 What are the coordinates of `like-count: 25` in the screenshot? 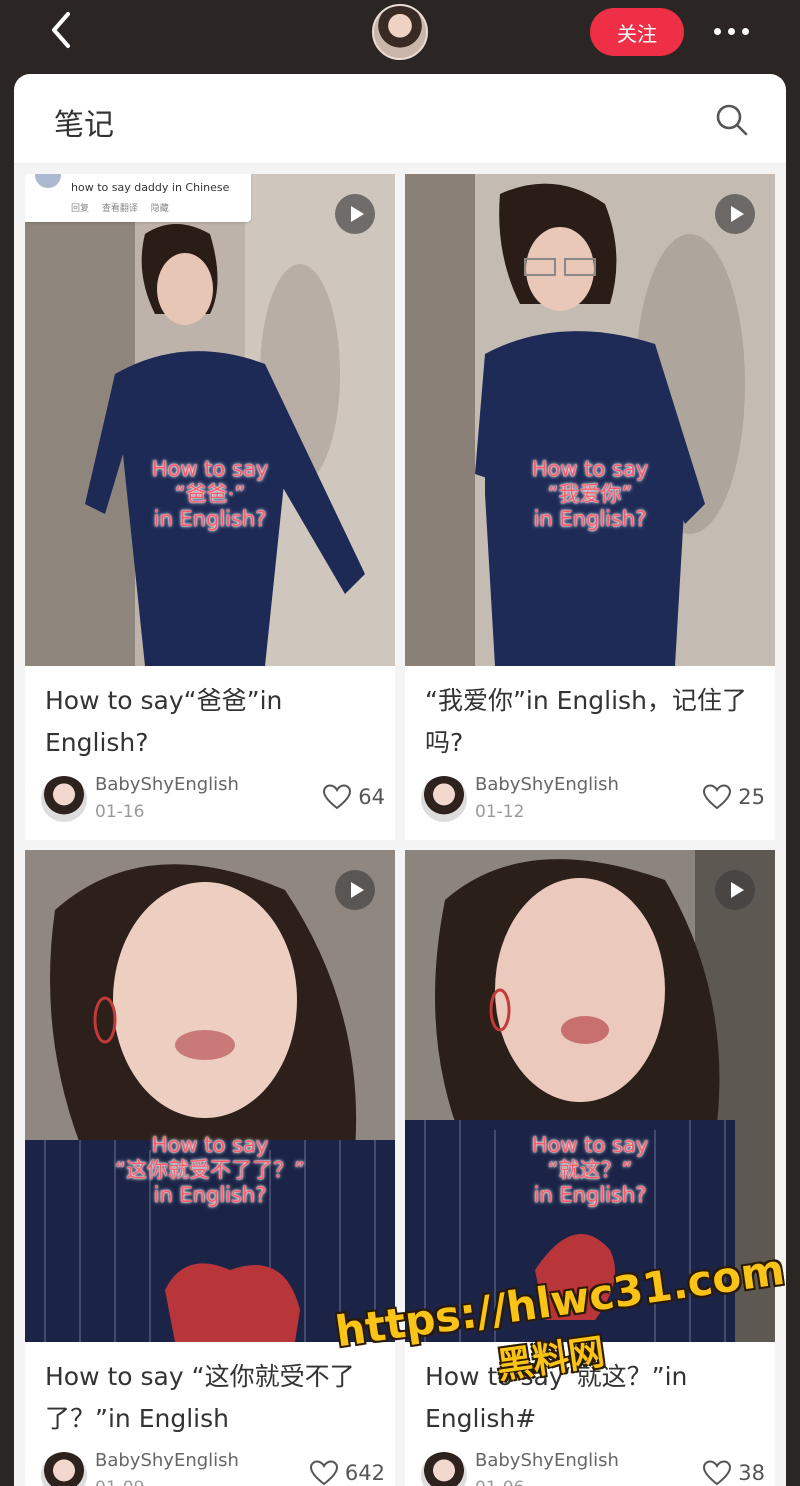 It's located at (751, 797).